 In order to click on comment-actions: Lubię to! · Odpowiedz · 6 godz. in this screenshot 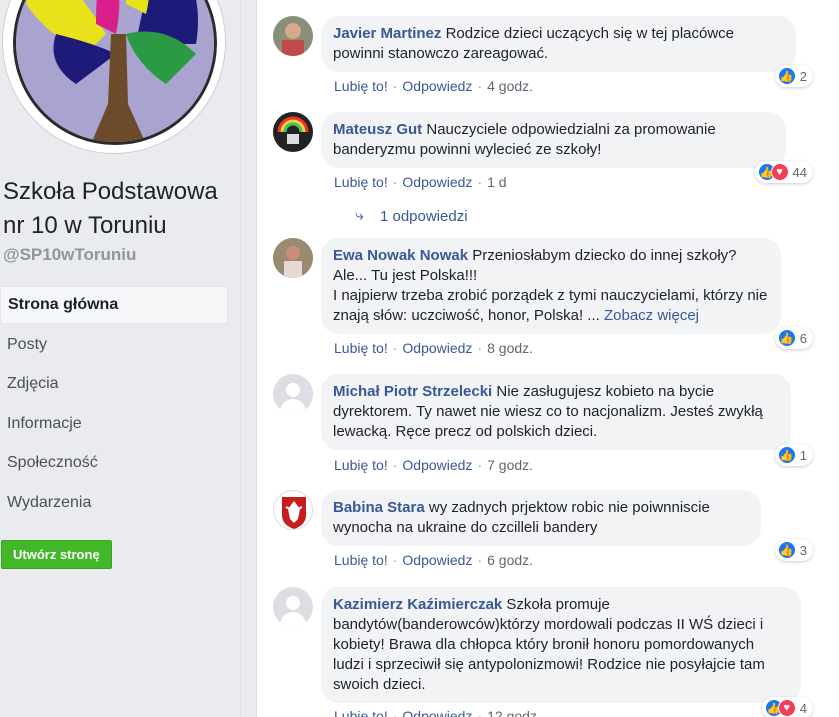, I will do `click(434, 560)`.